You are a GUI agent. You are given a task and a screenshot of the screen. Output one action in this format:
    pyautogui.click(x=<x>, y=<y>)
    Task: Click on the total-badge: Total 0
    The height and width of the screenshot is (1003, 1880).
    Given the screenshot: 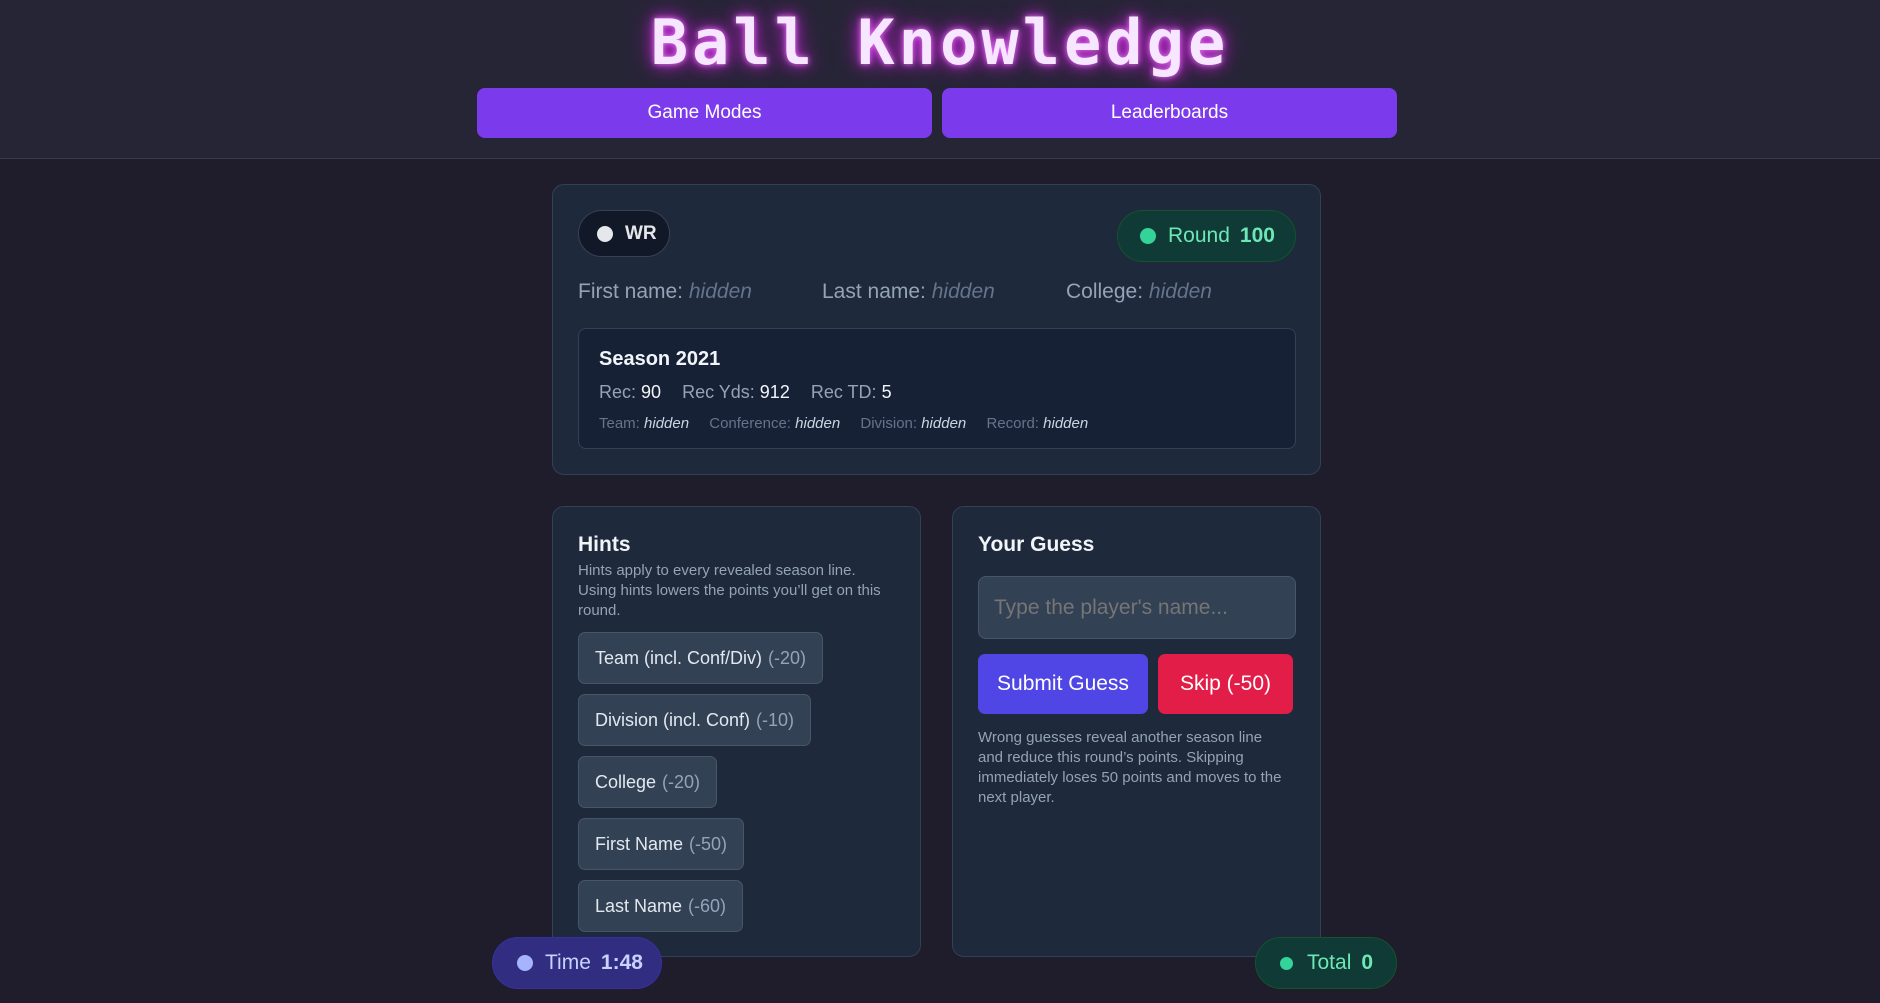 What is the action you would take?
    pyautogui.click(x=1326, y=963)
    